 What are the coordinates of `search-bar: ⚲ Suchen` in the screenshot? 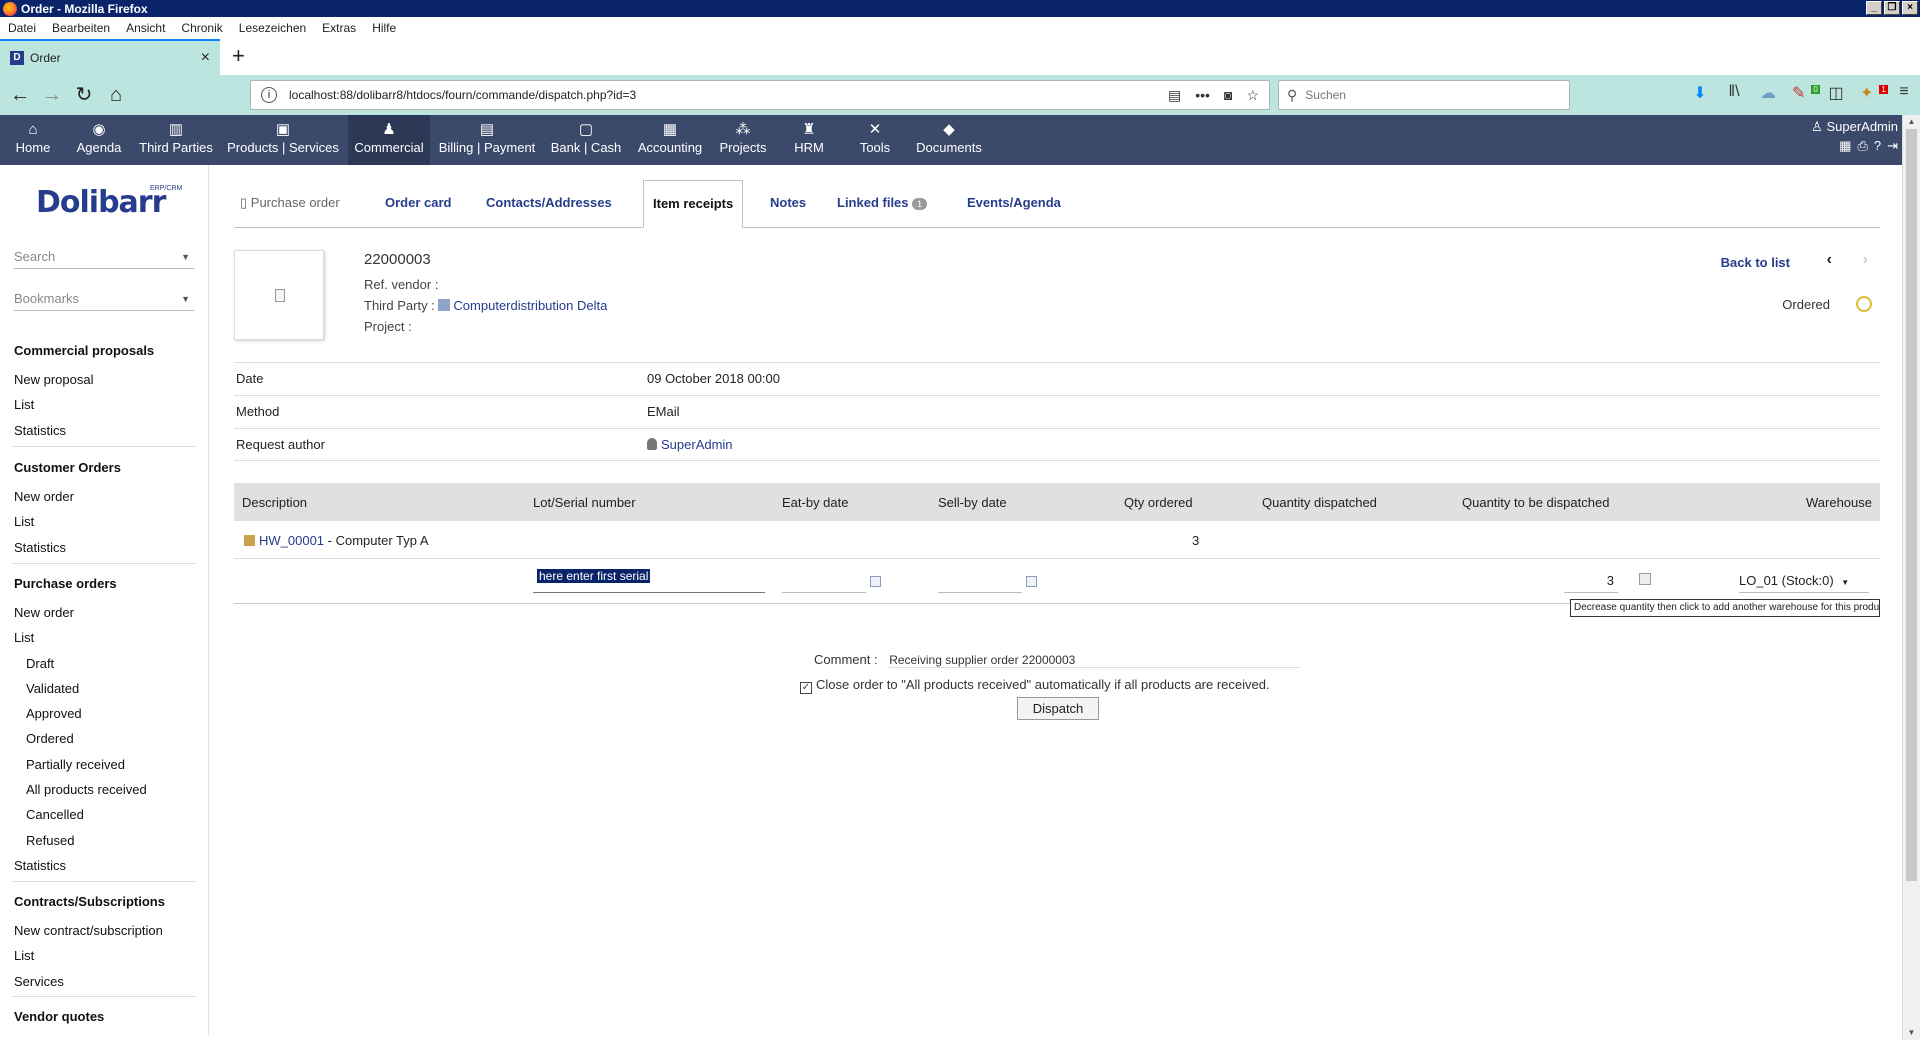 It's located at (1424, 95).